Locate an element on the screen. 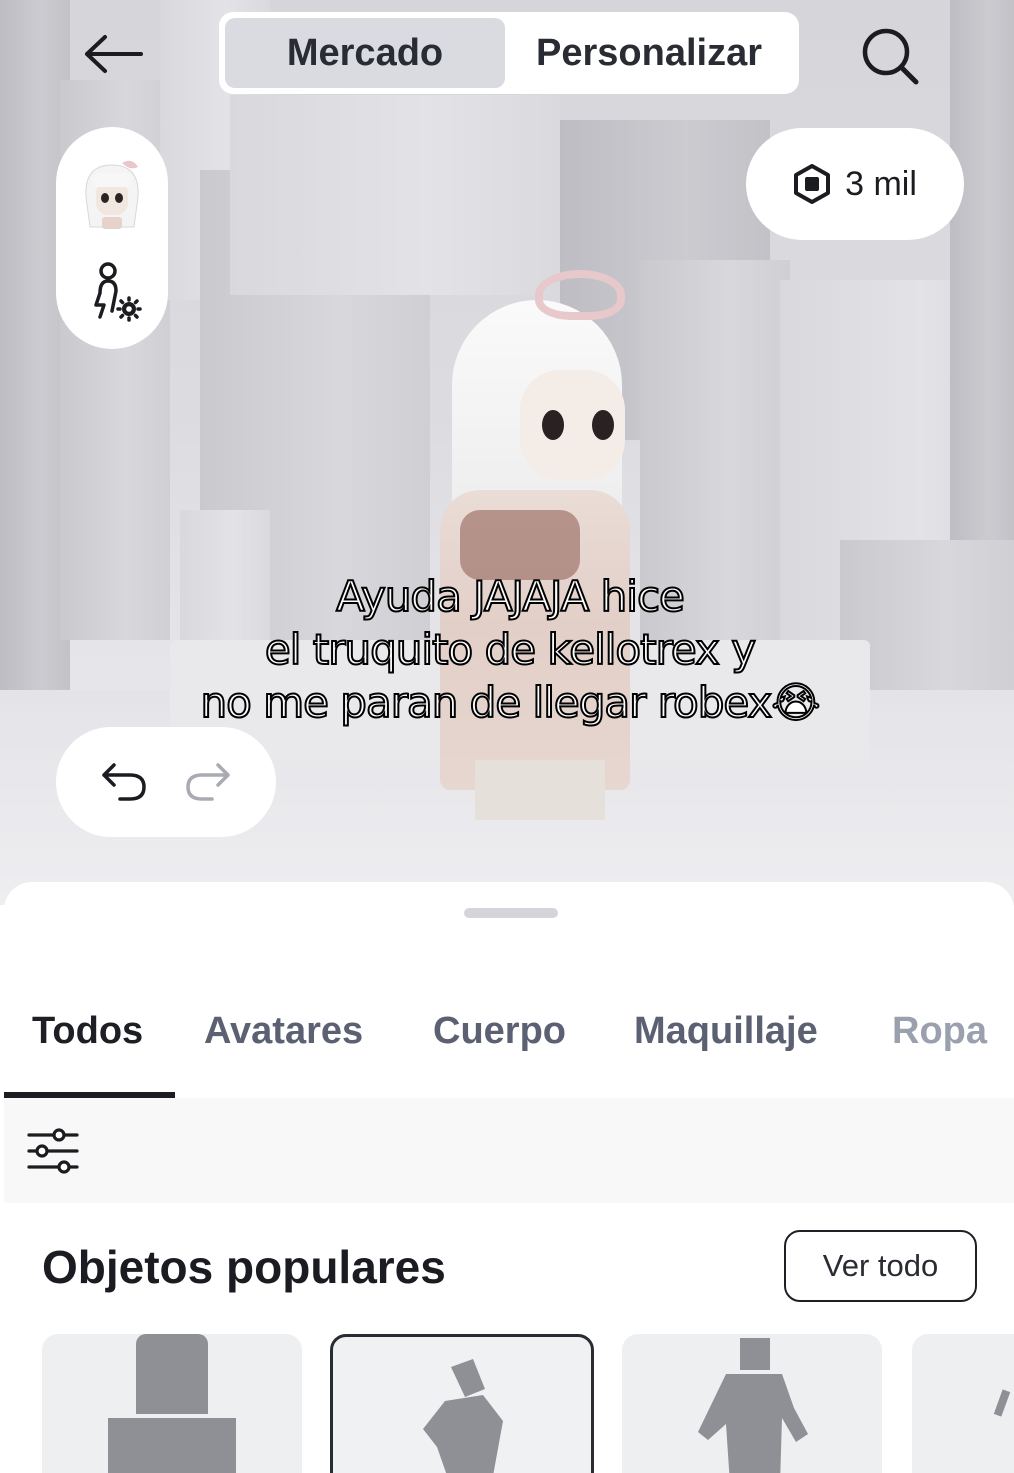 This screenshot has height=1473, width=1014. robux-icon is located at coordinates (812, 184).